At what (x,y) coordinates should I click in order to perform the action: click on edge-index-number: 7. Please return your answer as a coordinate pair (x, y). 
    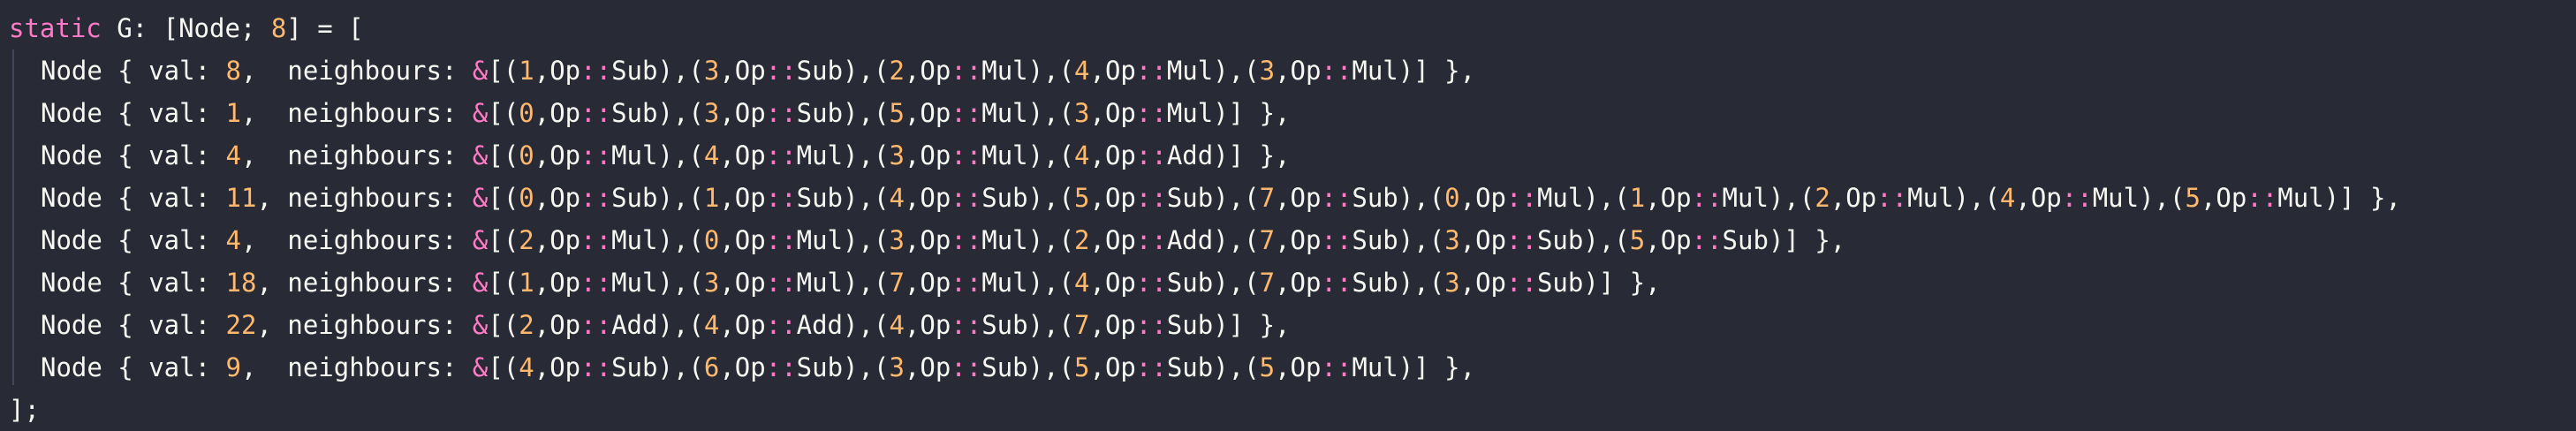
    Looking at the image, I should click on (1267, 283).